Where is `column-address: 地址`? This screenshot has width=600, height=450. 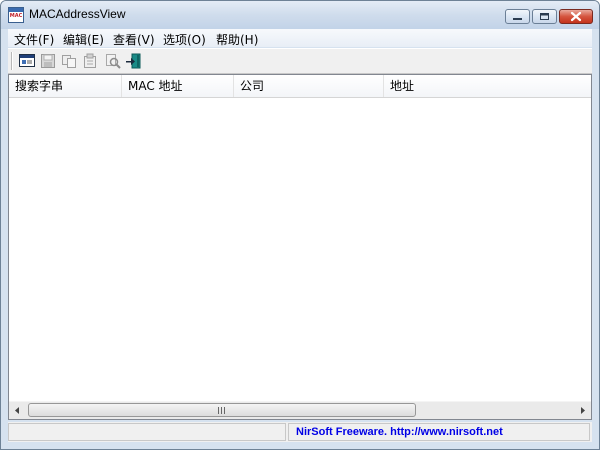 column-address: 地址 is located at coordinates (487, 86).